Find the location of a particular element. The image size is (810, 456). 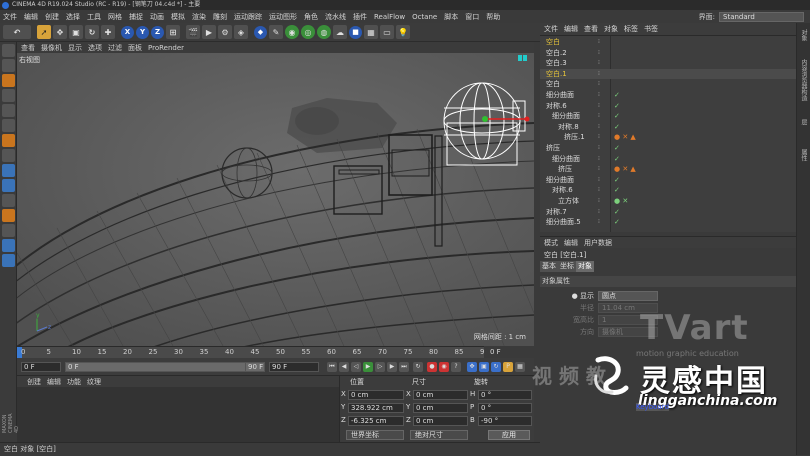

object-row: 空白.1 ⁝ is located at coordinates (668, 73).